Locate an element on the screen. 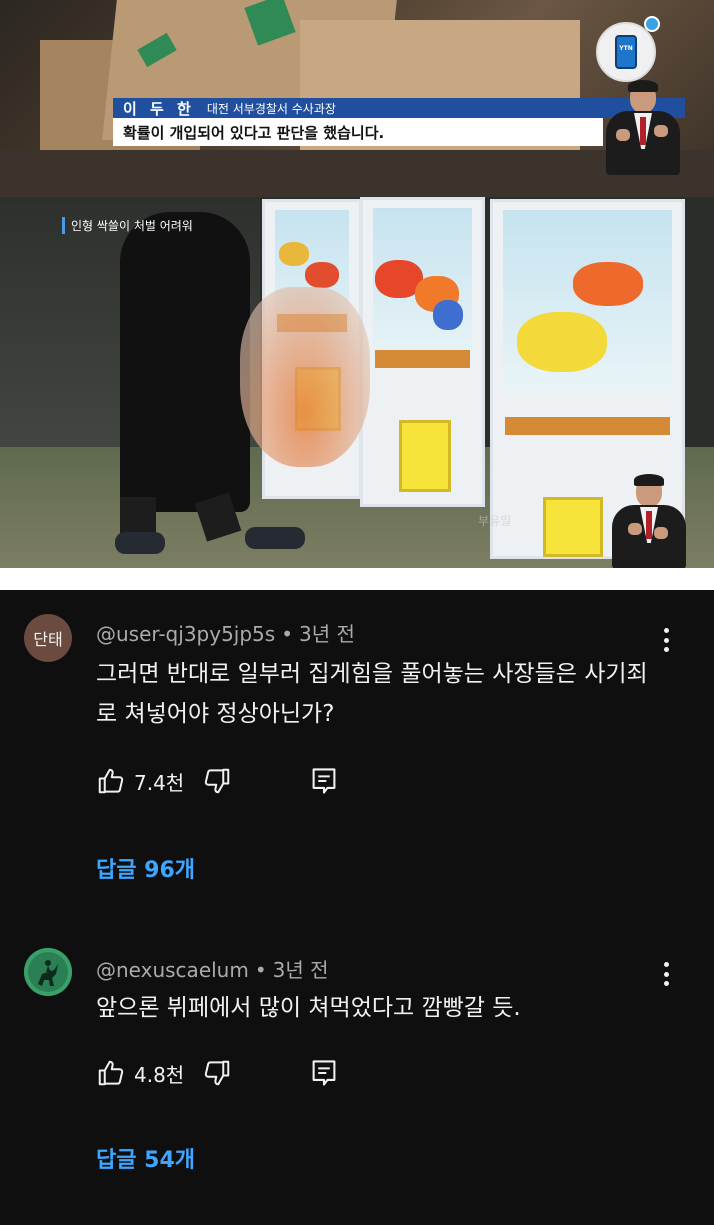  lower-third-caption: 확률이 개입되어 있다고 판단을 했습니다. is located at coordinates (358, 132).